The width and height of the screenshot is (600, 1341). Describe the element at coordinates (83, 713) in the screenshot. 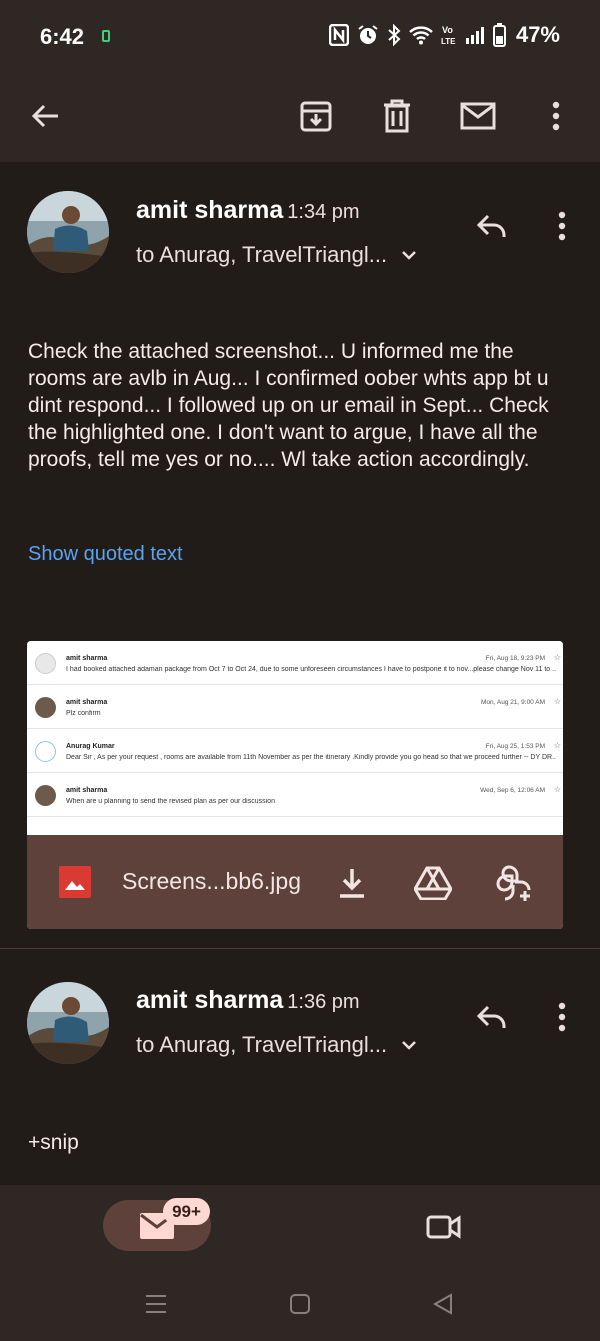

I see `preview-snippet: Plz confirm` at that location.